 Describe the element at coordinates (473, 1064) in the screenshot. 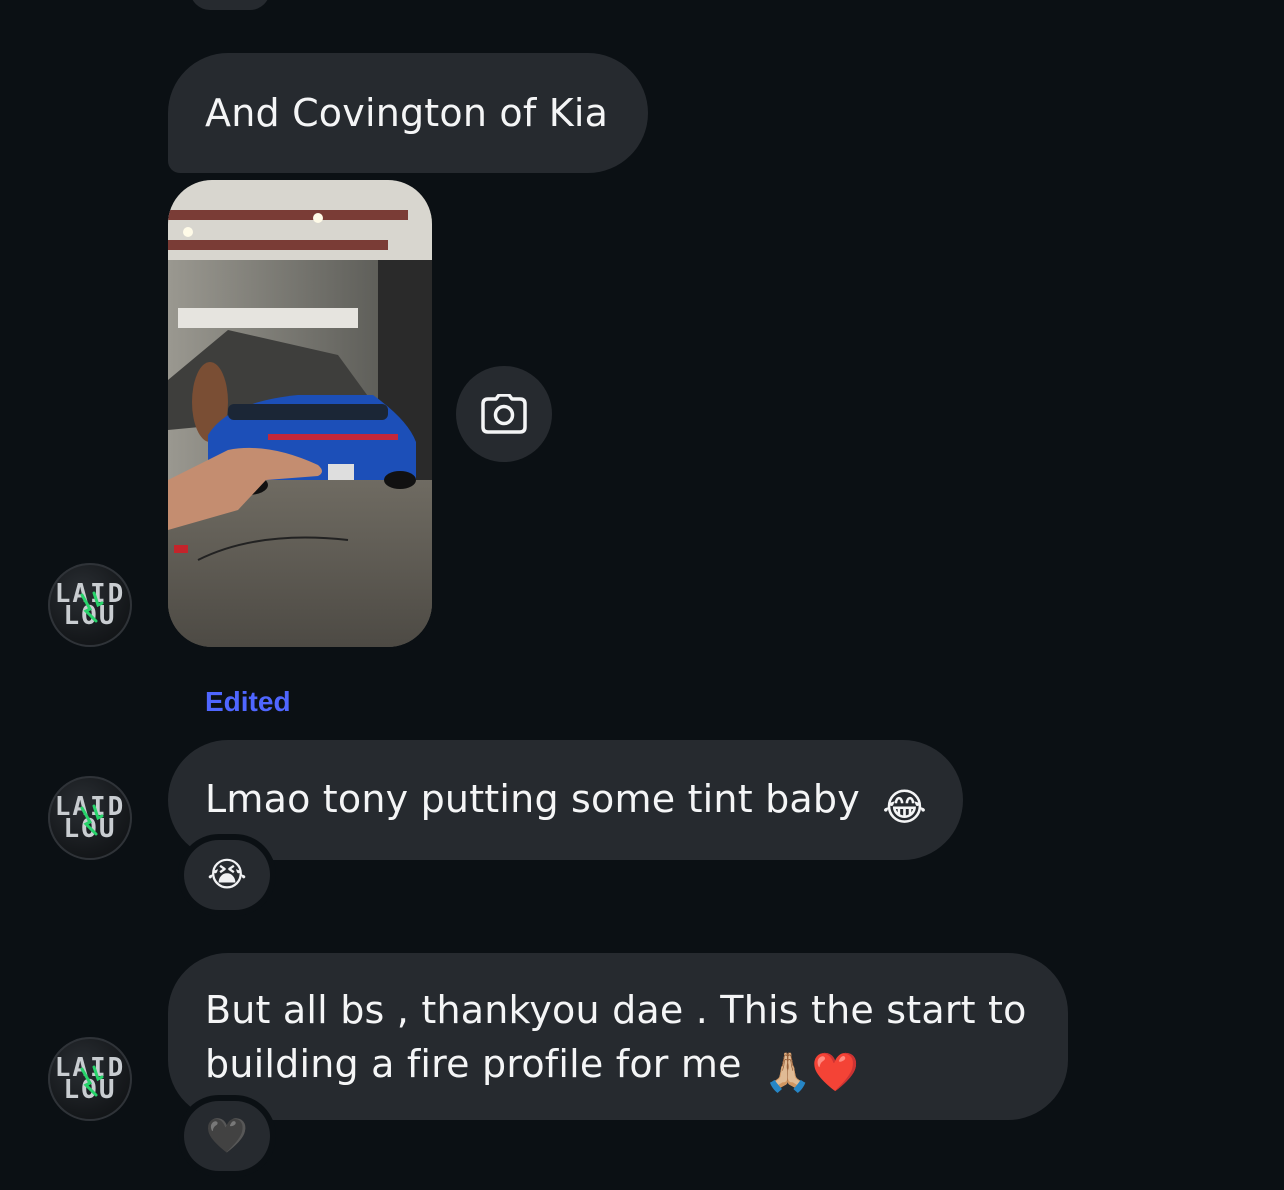

I see `message-text-line: building a fire profile for me` at that location.